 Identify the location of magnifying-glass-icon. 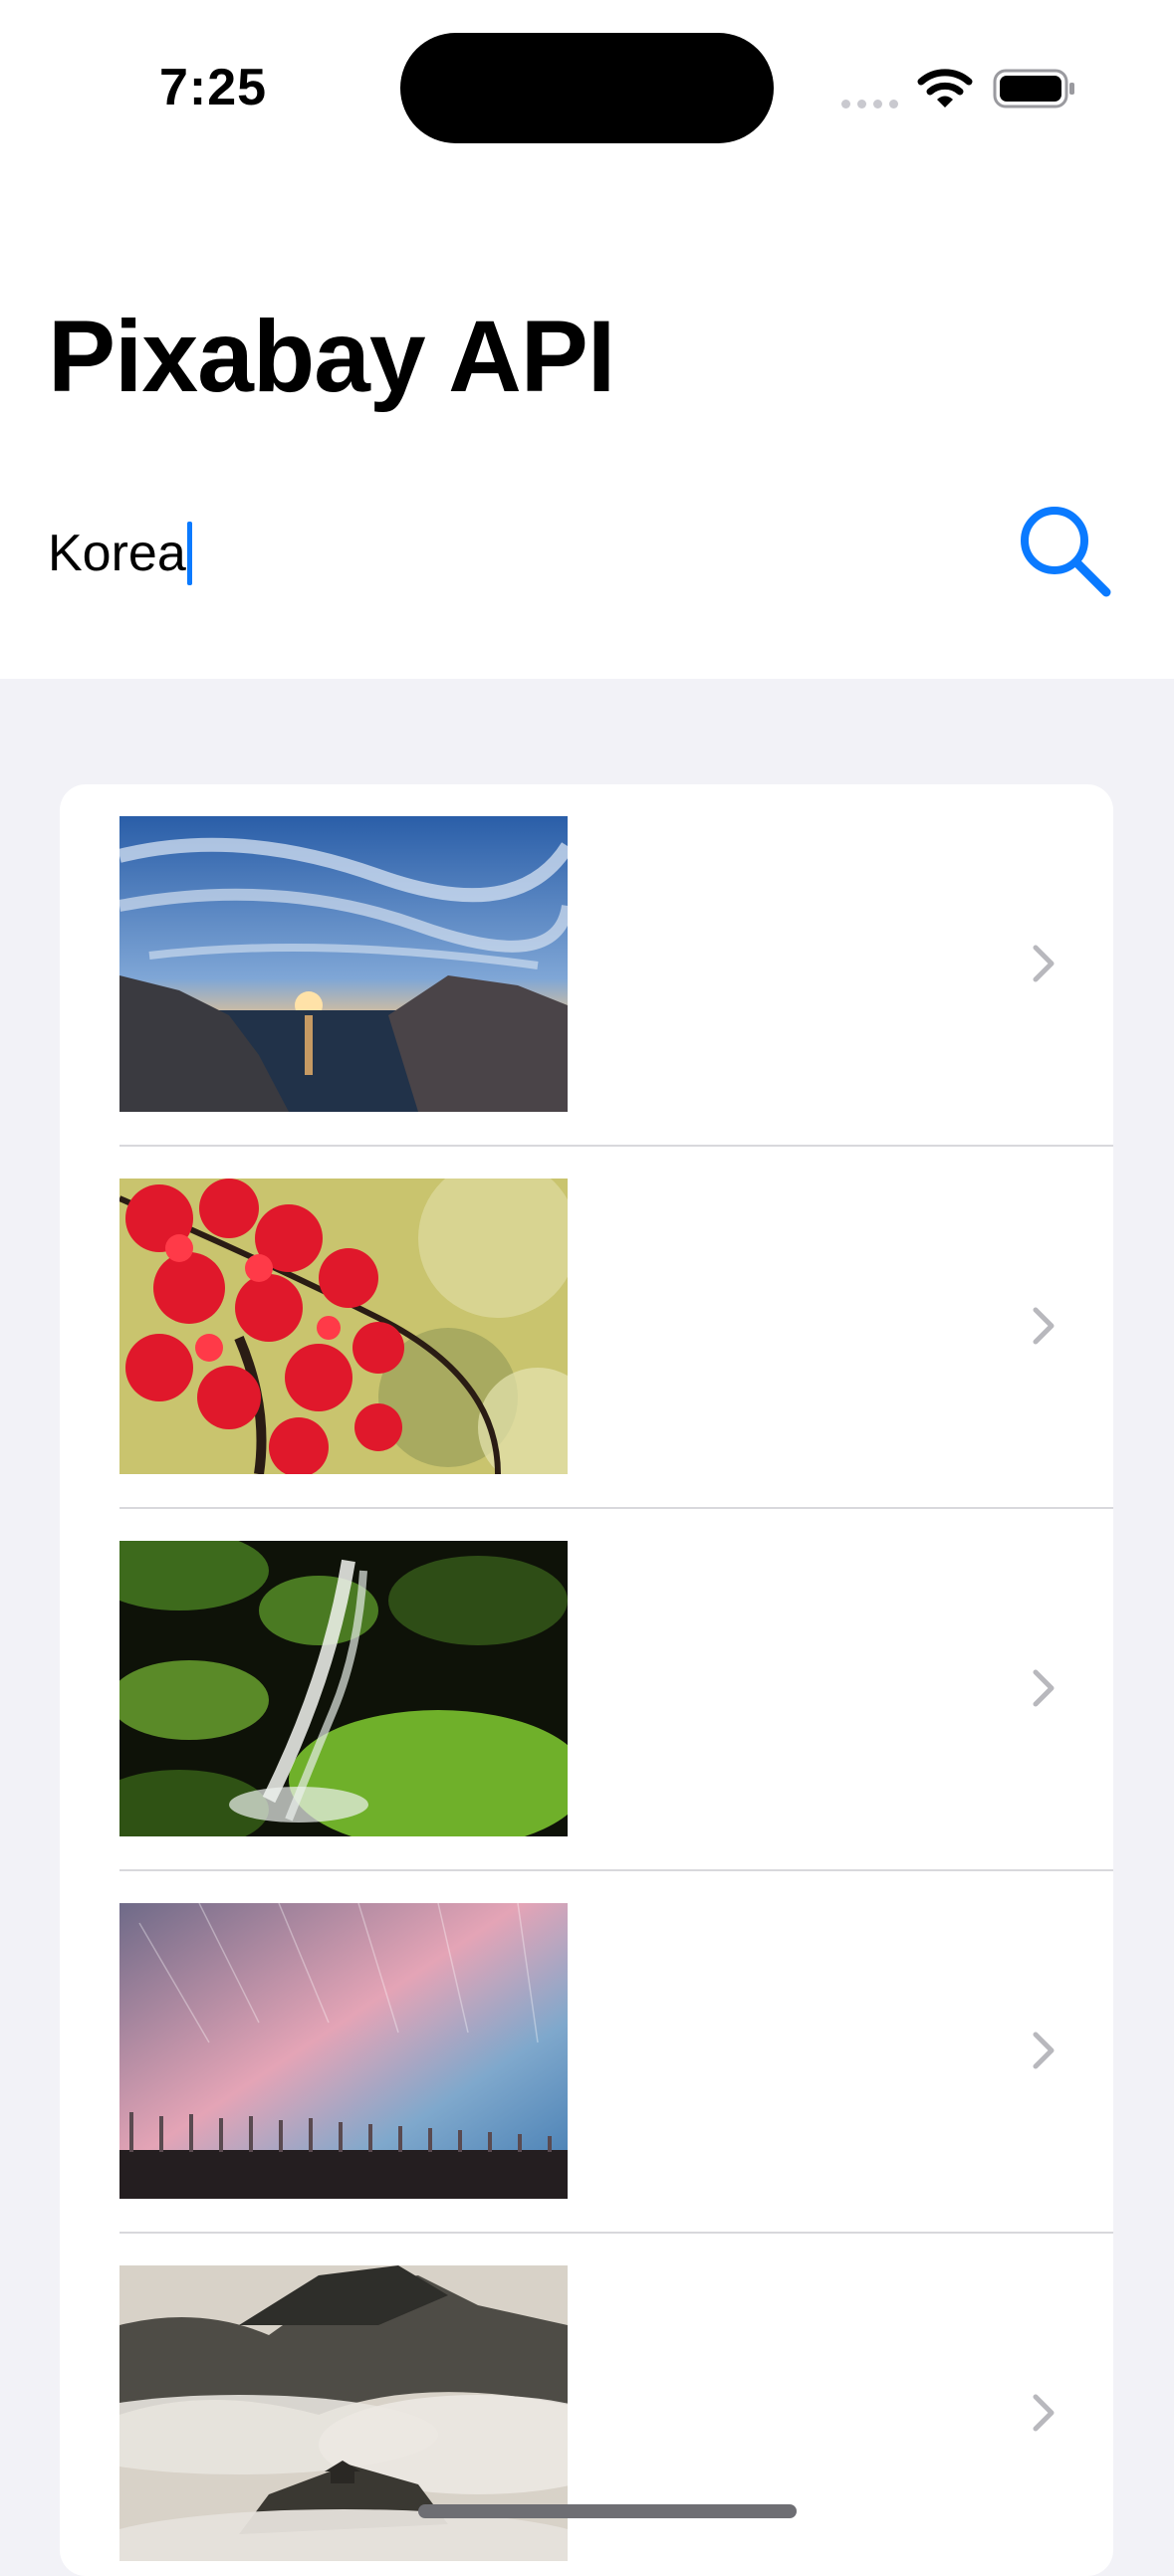
(1066, 552).